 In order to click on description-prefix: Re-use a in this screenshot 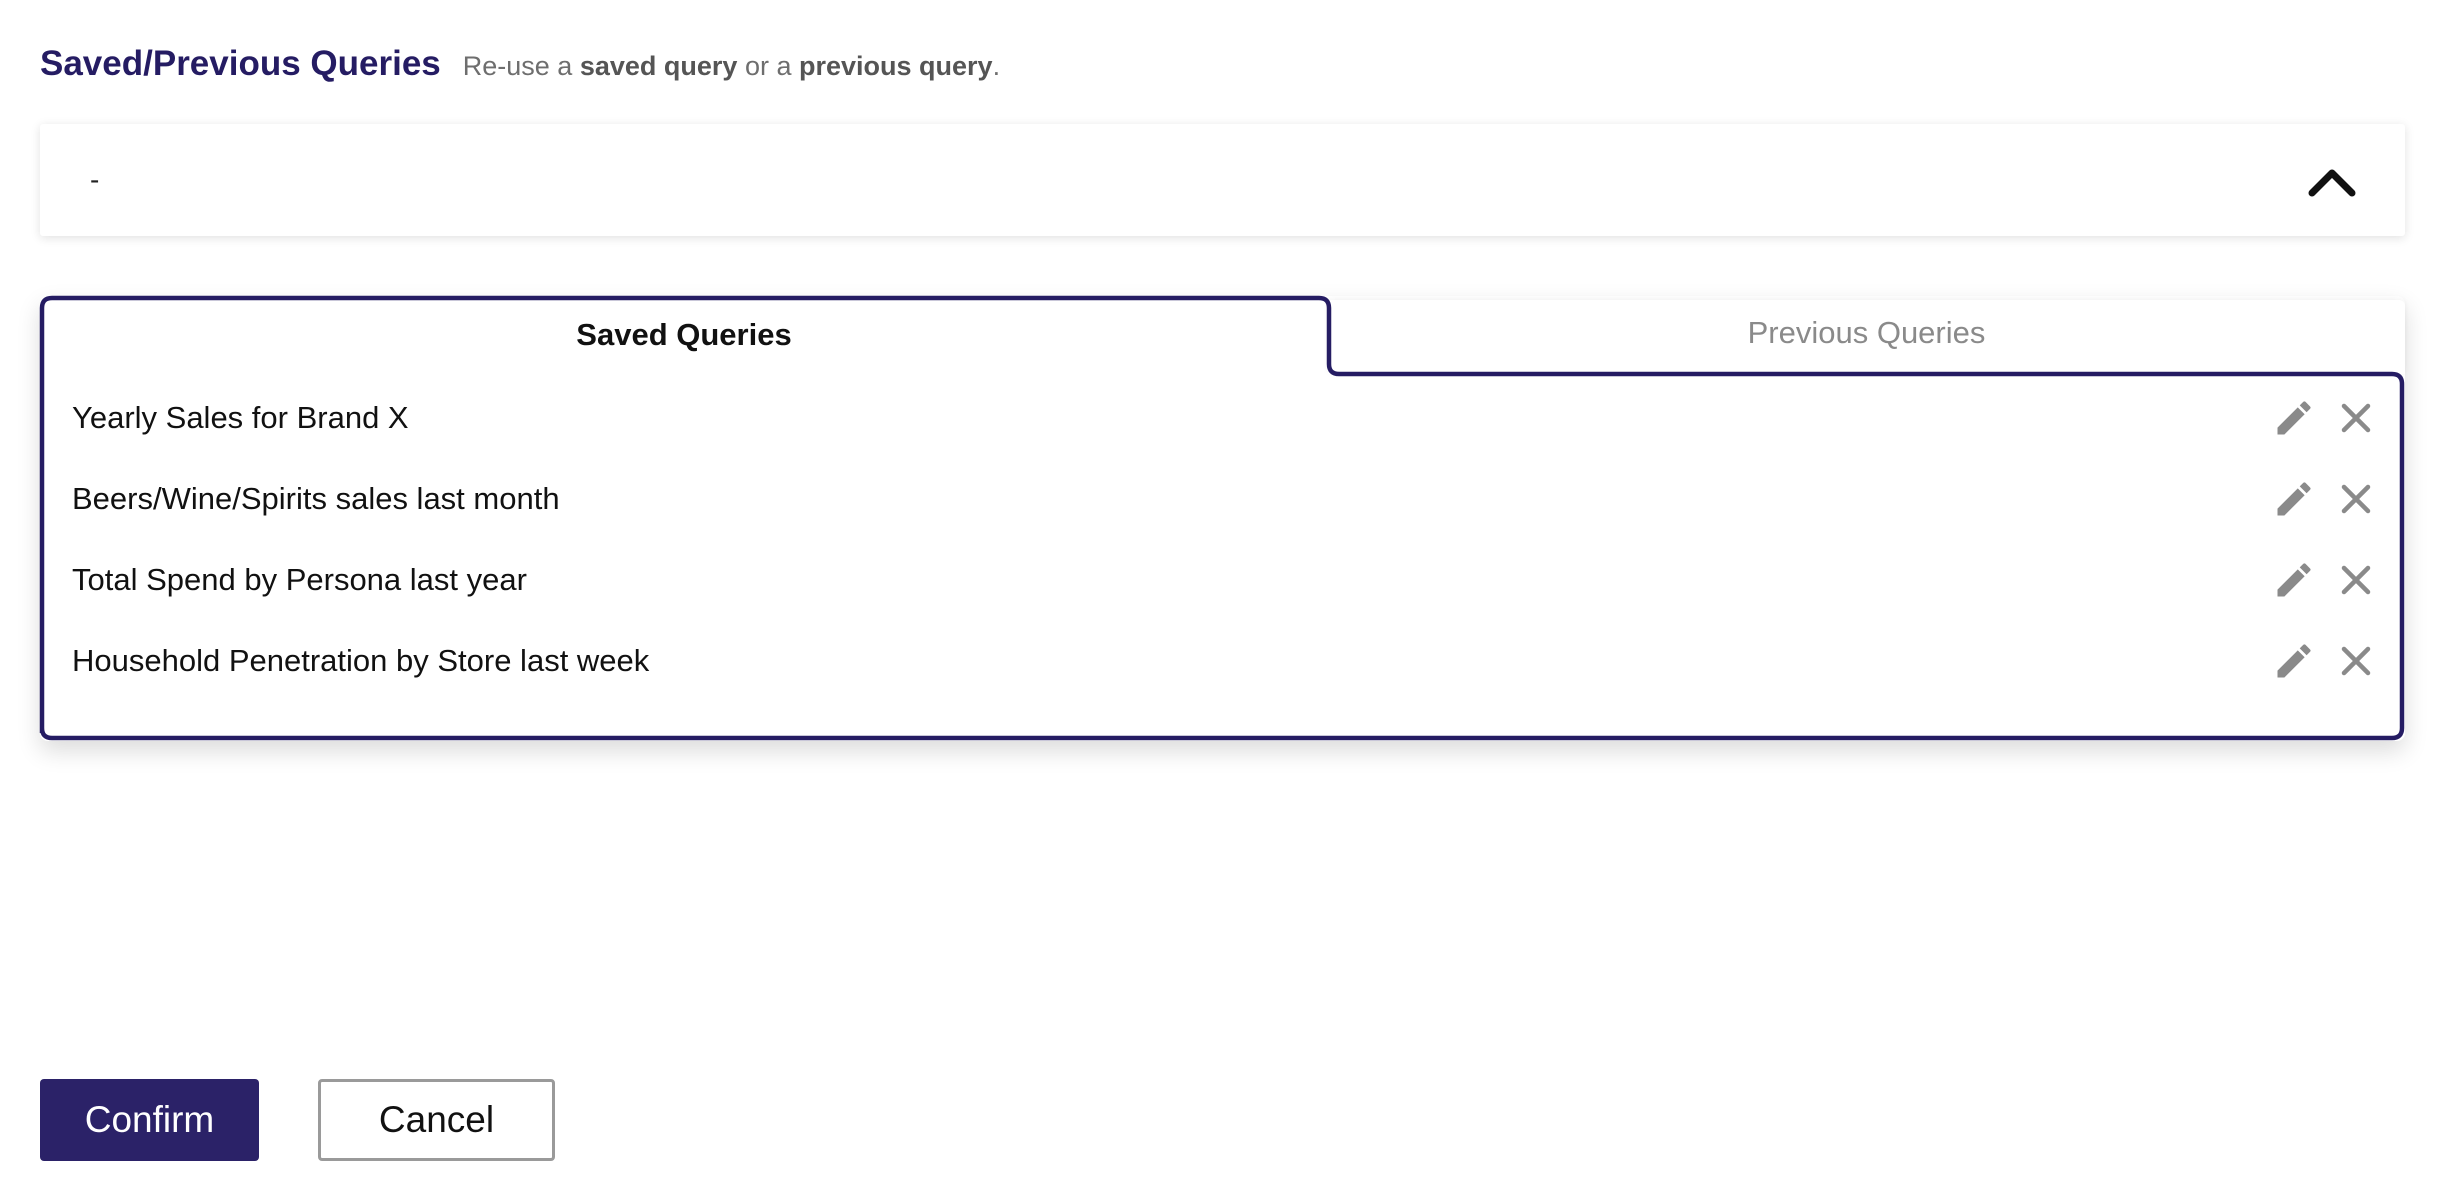, I will do `click(517, 66)`.